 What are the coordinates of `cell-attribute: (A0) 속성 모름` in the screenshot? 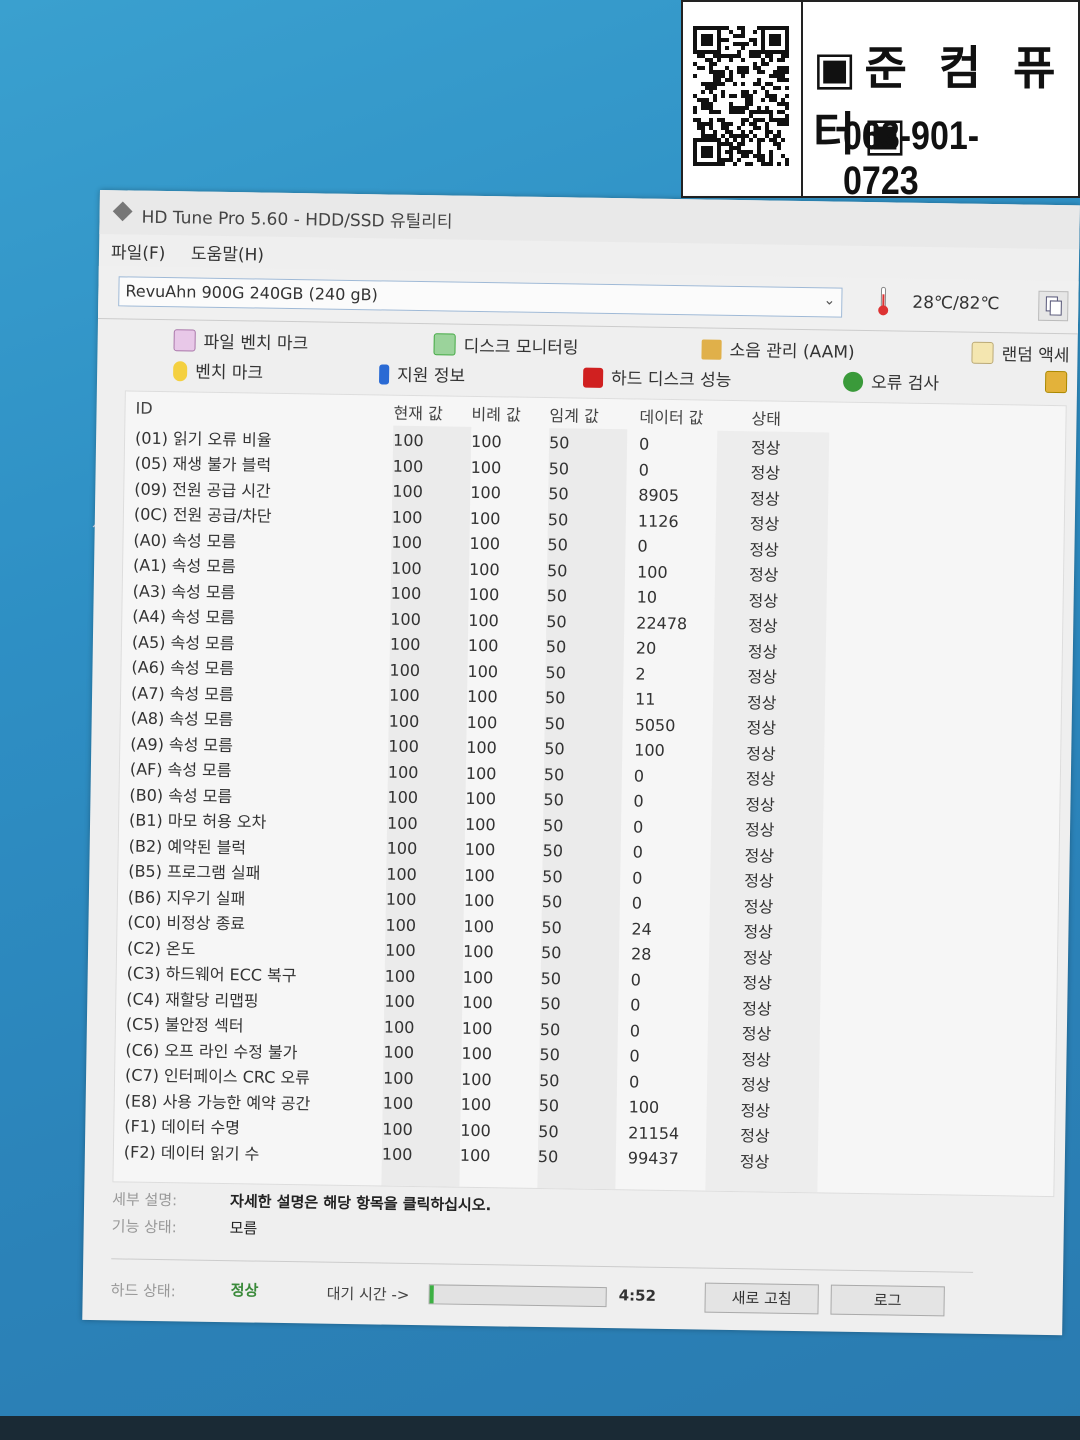 It's located at (185, 540).